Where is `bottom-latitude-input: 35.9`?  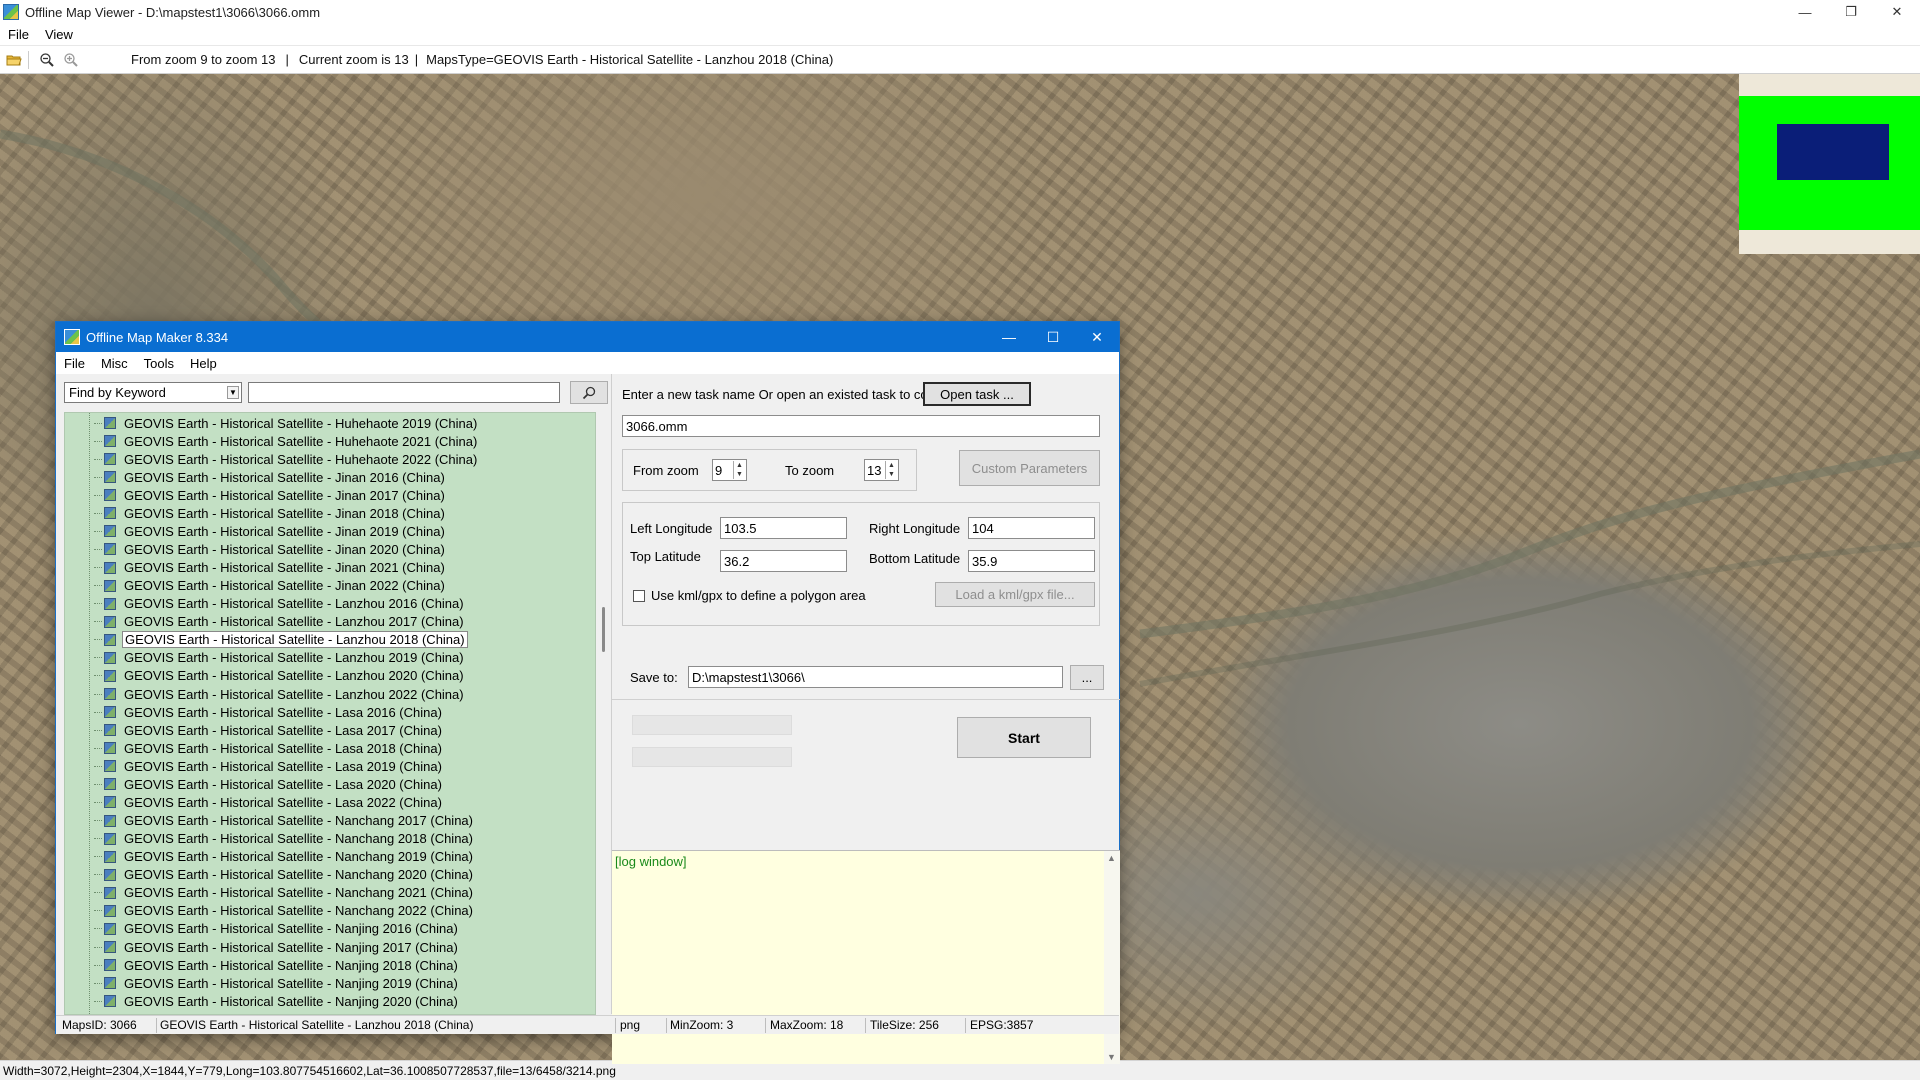
bottom-latitude-input: 35.9 is located at coordinates (1031, 561).